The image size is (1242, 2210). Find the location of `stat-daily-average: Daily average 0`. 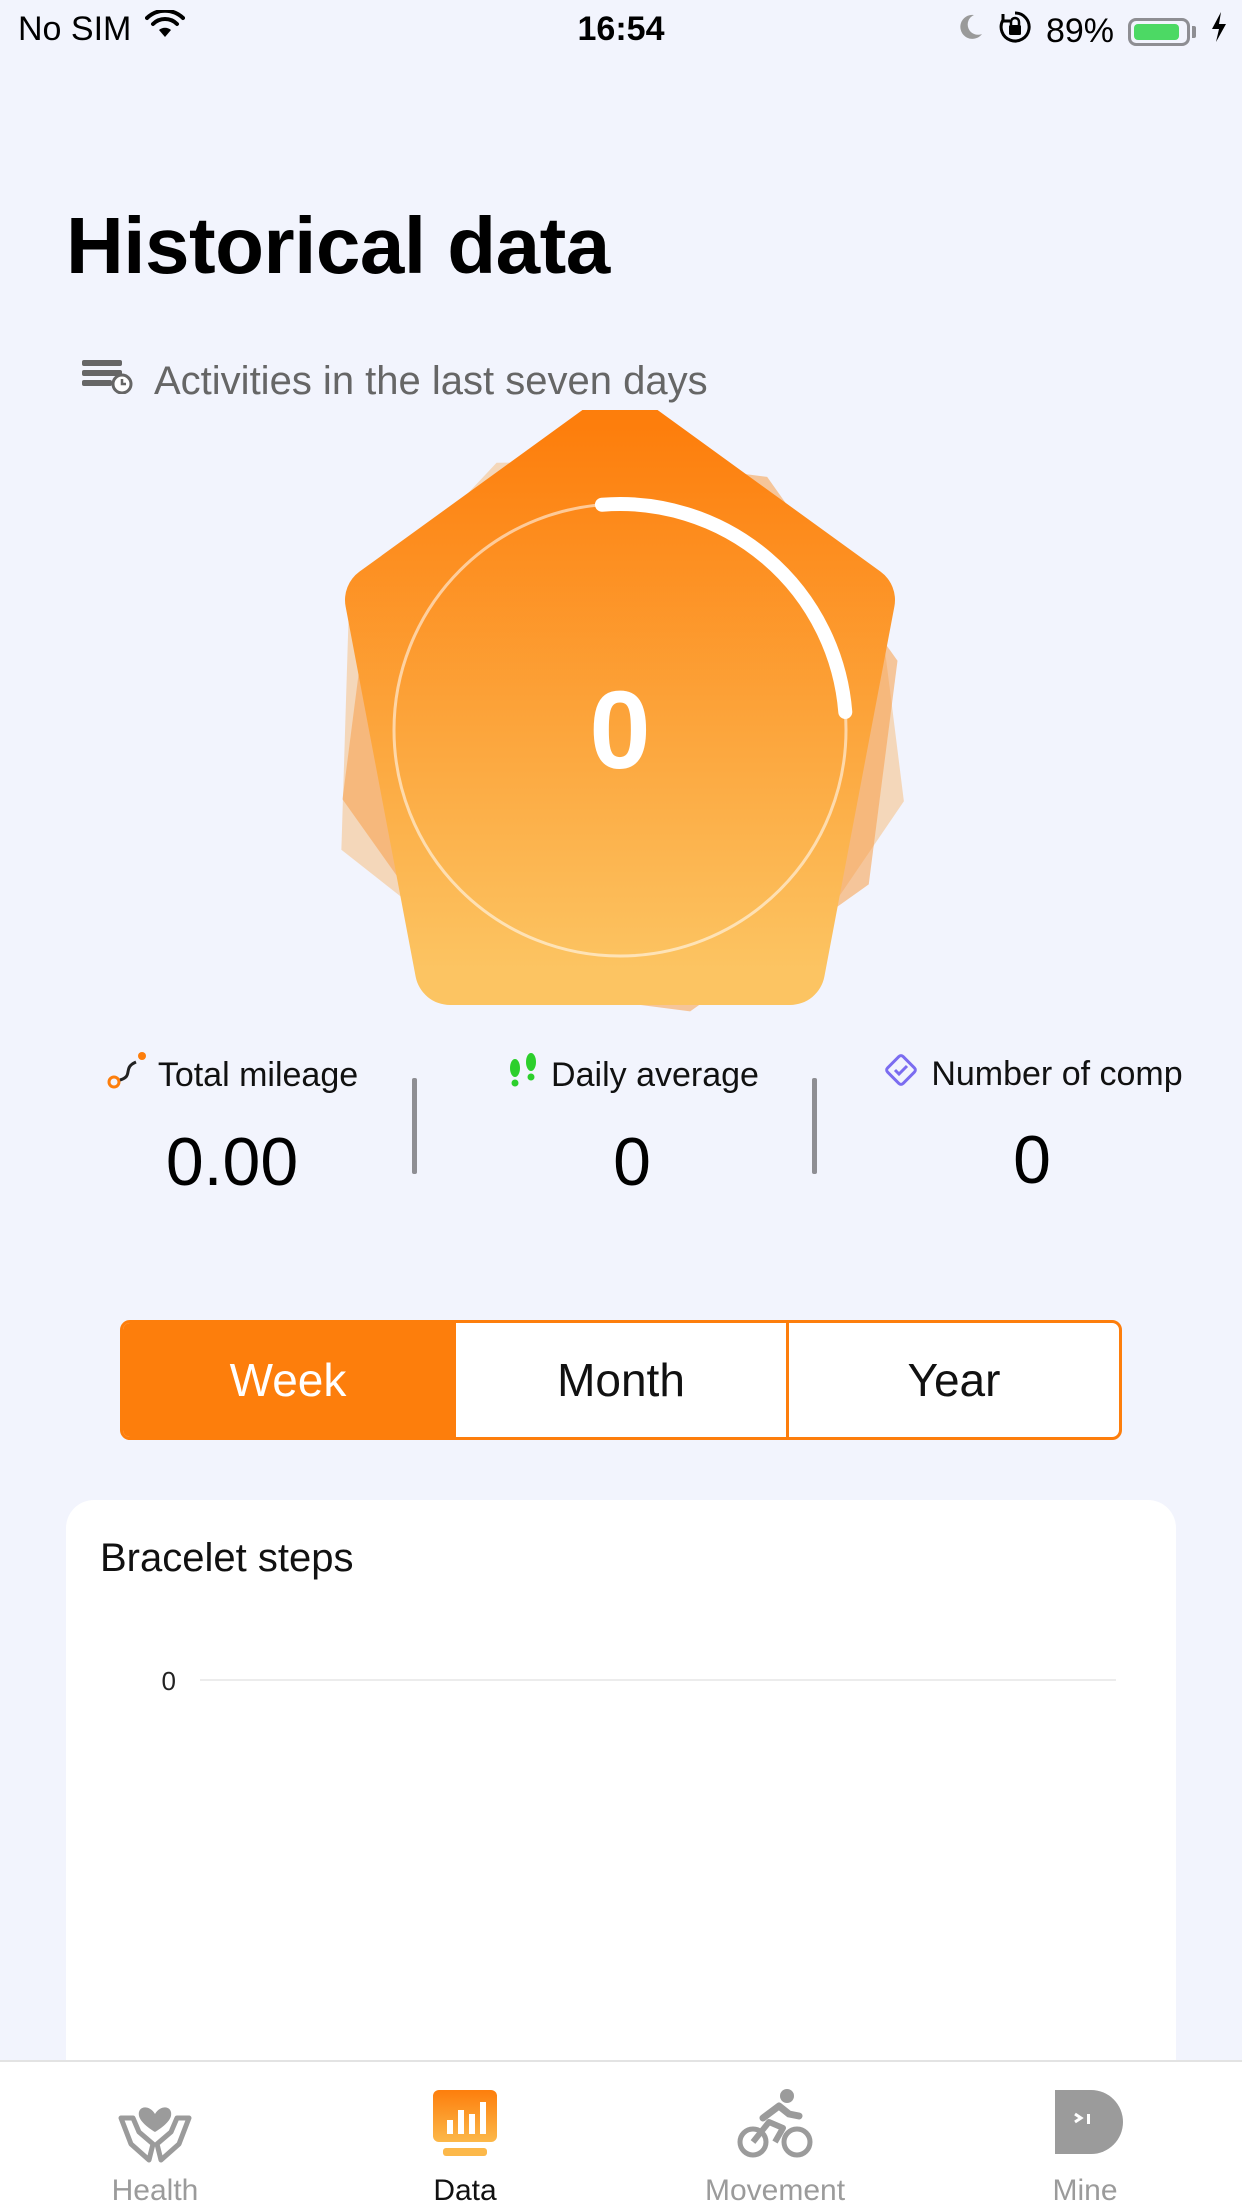

stat-daily-average: Daily average 0 is located at coordinates (632, 1125).